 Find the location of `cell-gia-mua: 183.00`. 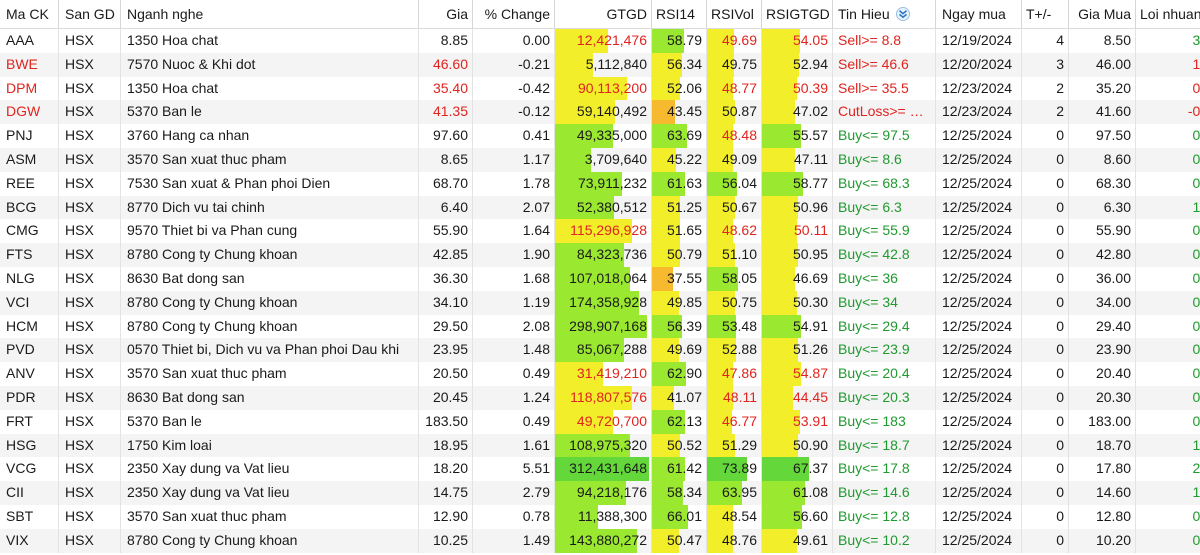

cell-gia-mua: 183.00 is located at coordinates (1102, 421).